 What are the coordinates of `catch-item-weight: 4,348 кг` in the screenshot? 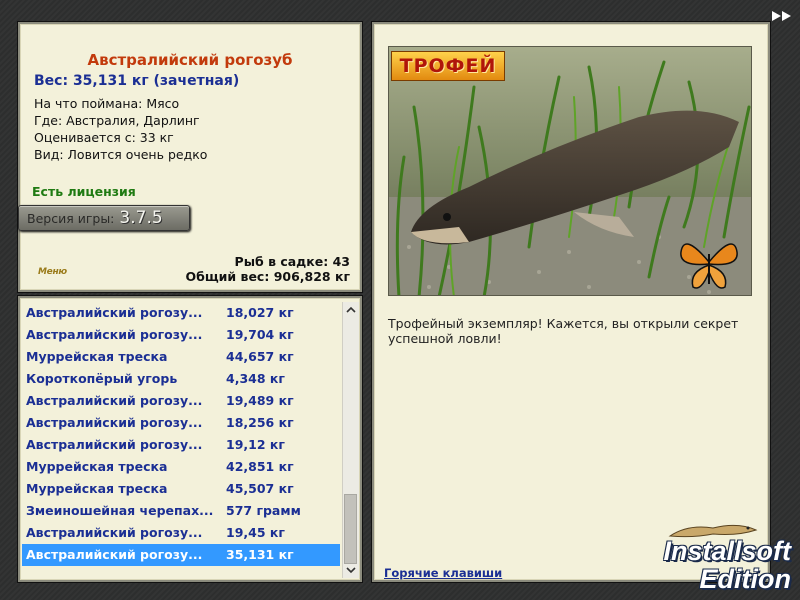 It's located at (255, 378).